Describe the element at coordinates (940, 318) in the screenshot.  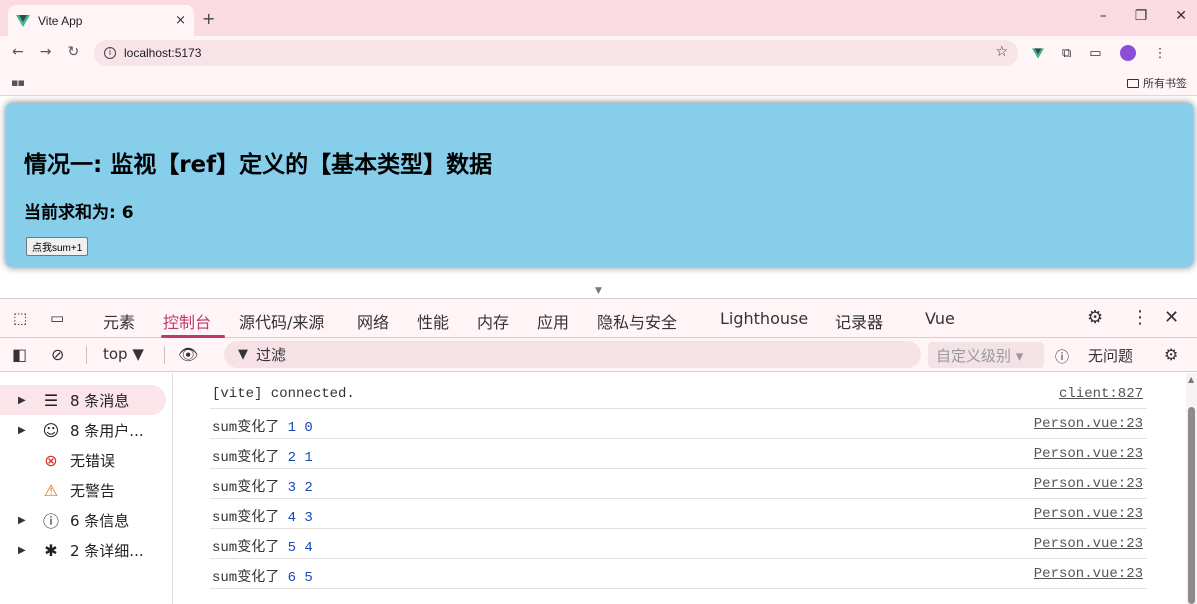
I see `tab-vue: Vue` at that location.